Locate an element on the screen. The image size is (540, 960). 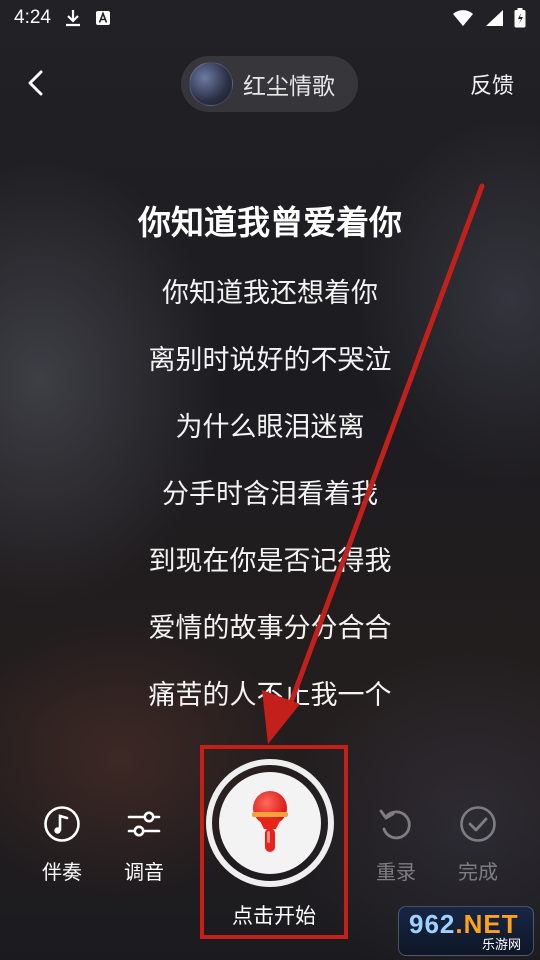
accompaniment-label: 伴奏 is located at coordinates (62, 872).